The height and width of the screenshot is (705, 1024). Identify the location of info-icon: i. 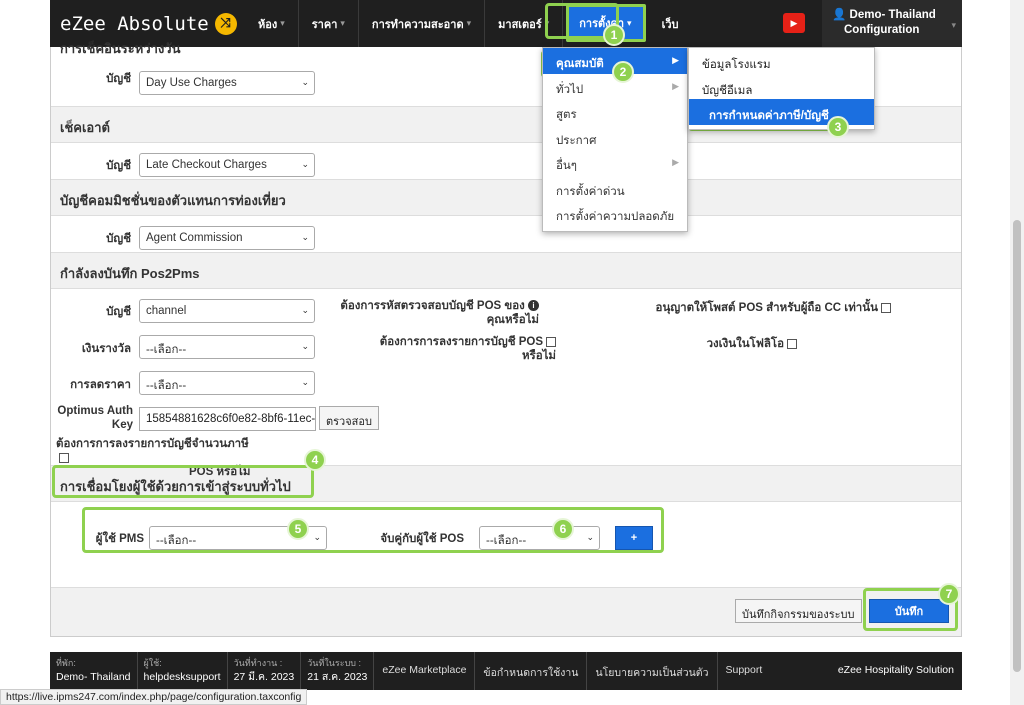
(533, 306).